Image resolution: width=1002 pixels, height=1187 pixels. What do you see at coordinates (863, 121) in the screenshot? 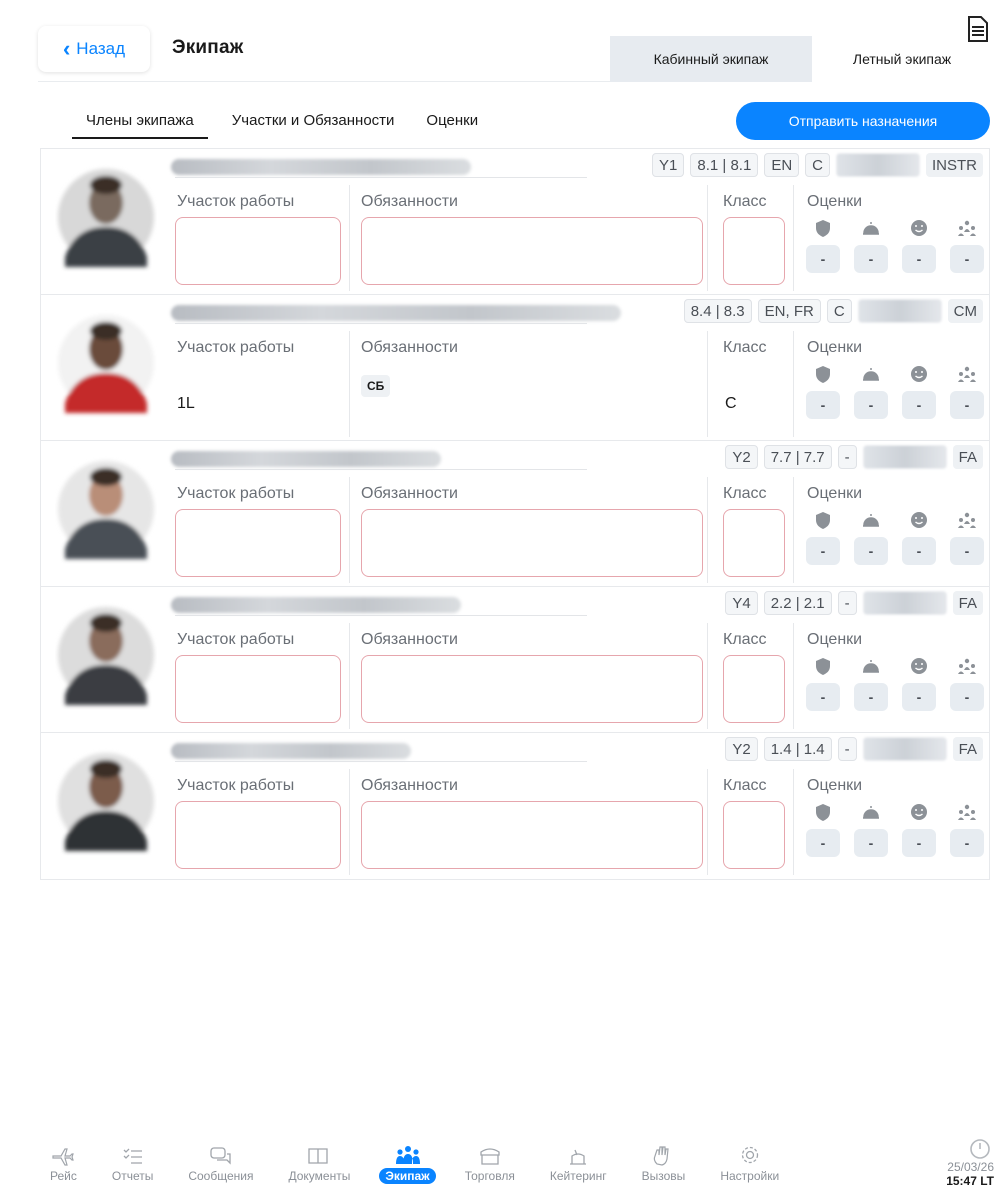
I see `send-assignments-button: Отправить назначения` at bounding box center [863, 121].